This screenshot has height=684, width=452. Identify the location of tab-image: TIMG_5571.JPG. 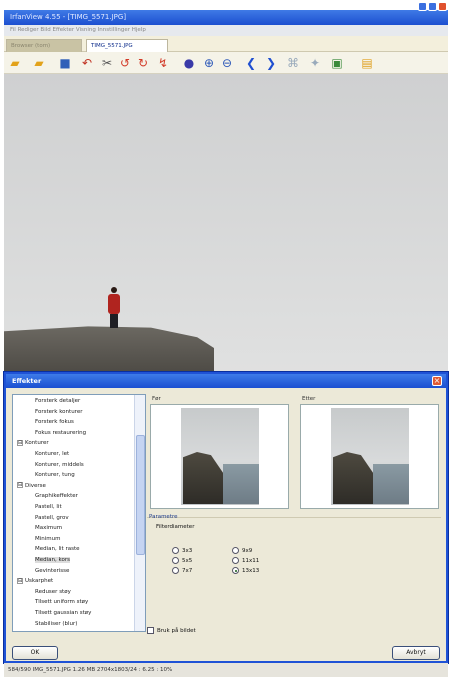
(127, 45).